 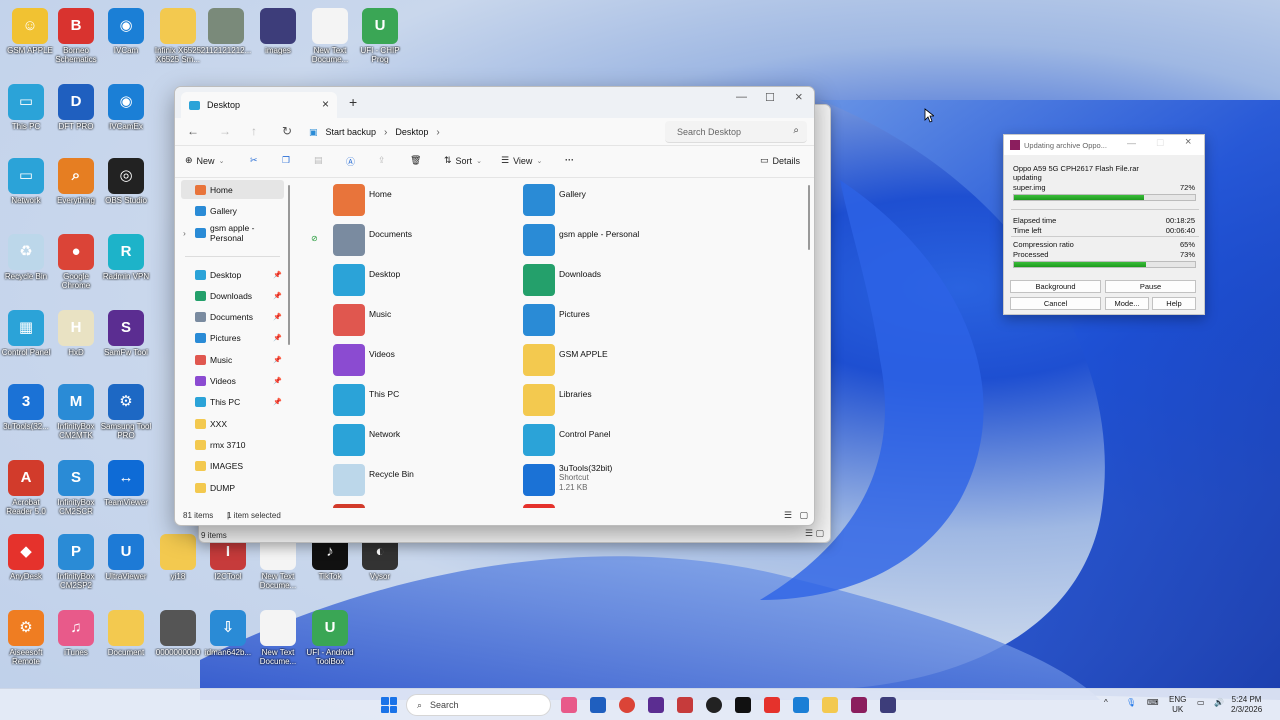 I want to click on refresh-icon: ↻, so click(x=287, y=131).